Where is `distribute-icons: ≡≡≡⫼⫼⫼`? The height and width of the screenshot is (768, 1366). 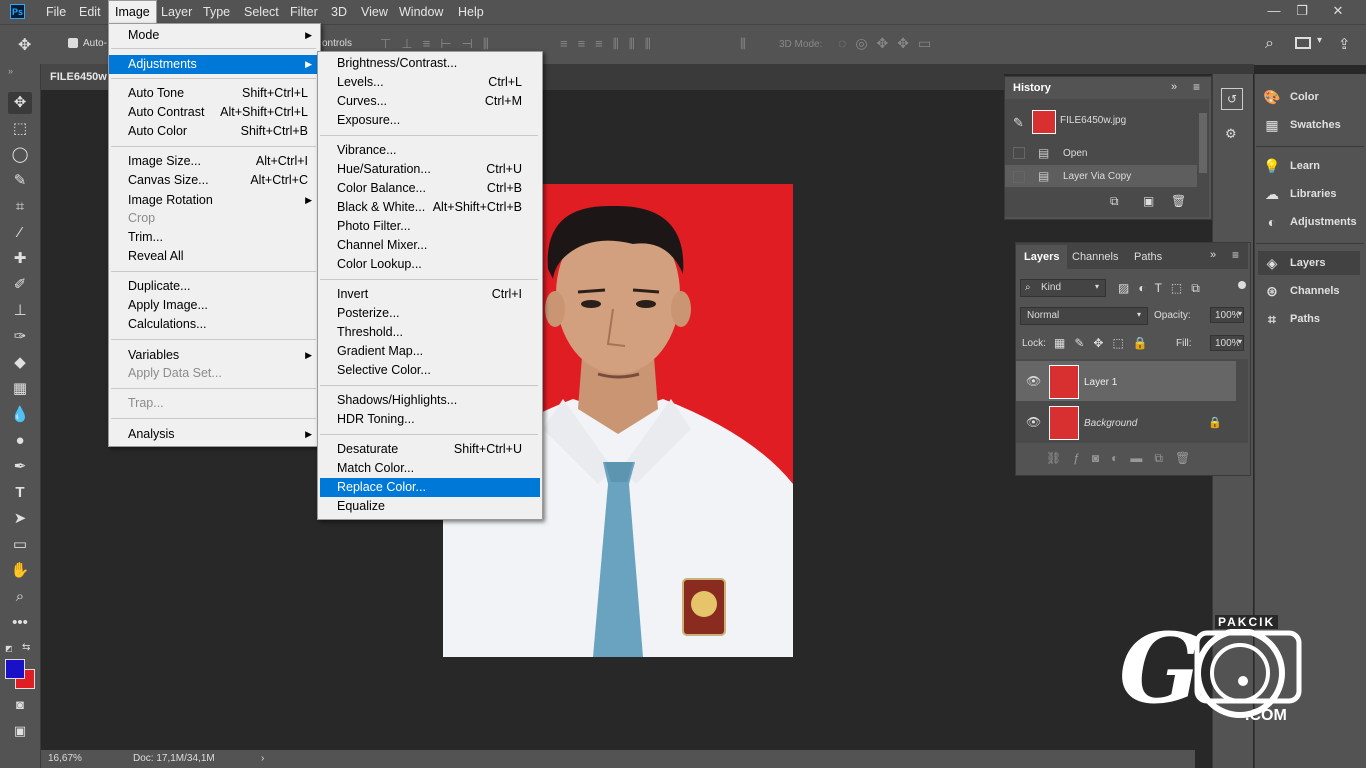 distribute-icons: ≡≡≡⫼⫼⫼ is located at coordinates (610, 44).